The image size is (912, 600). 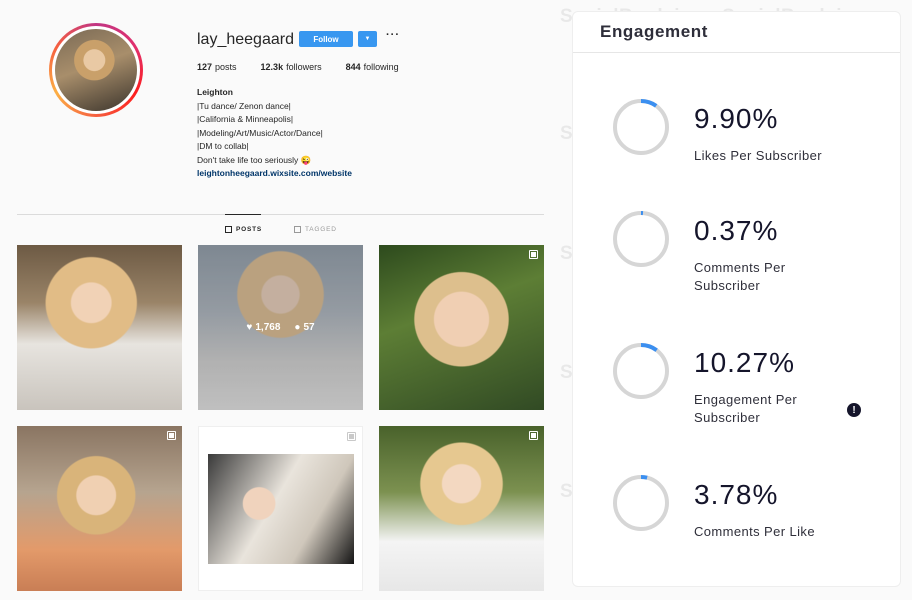 I want to click on profile-username: lay_heegaard, so click(x=245, y=39).